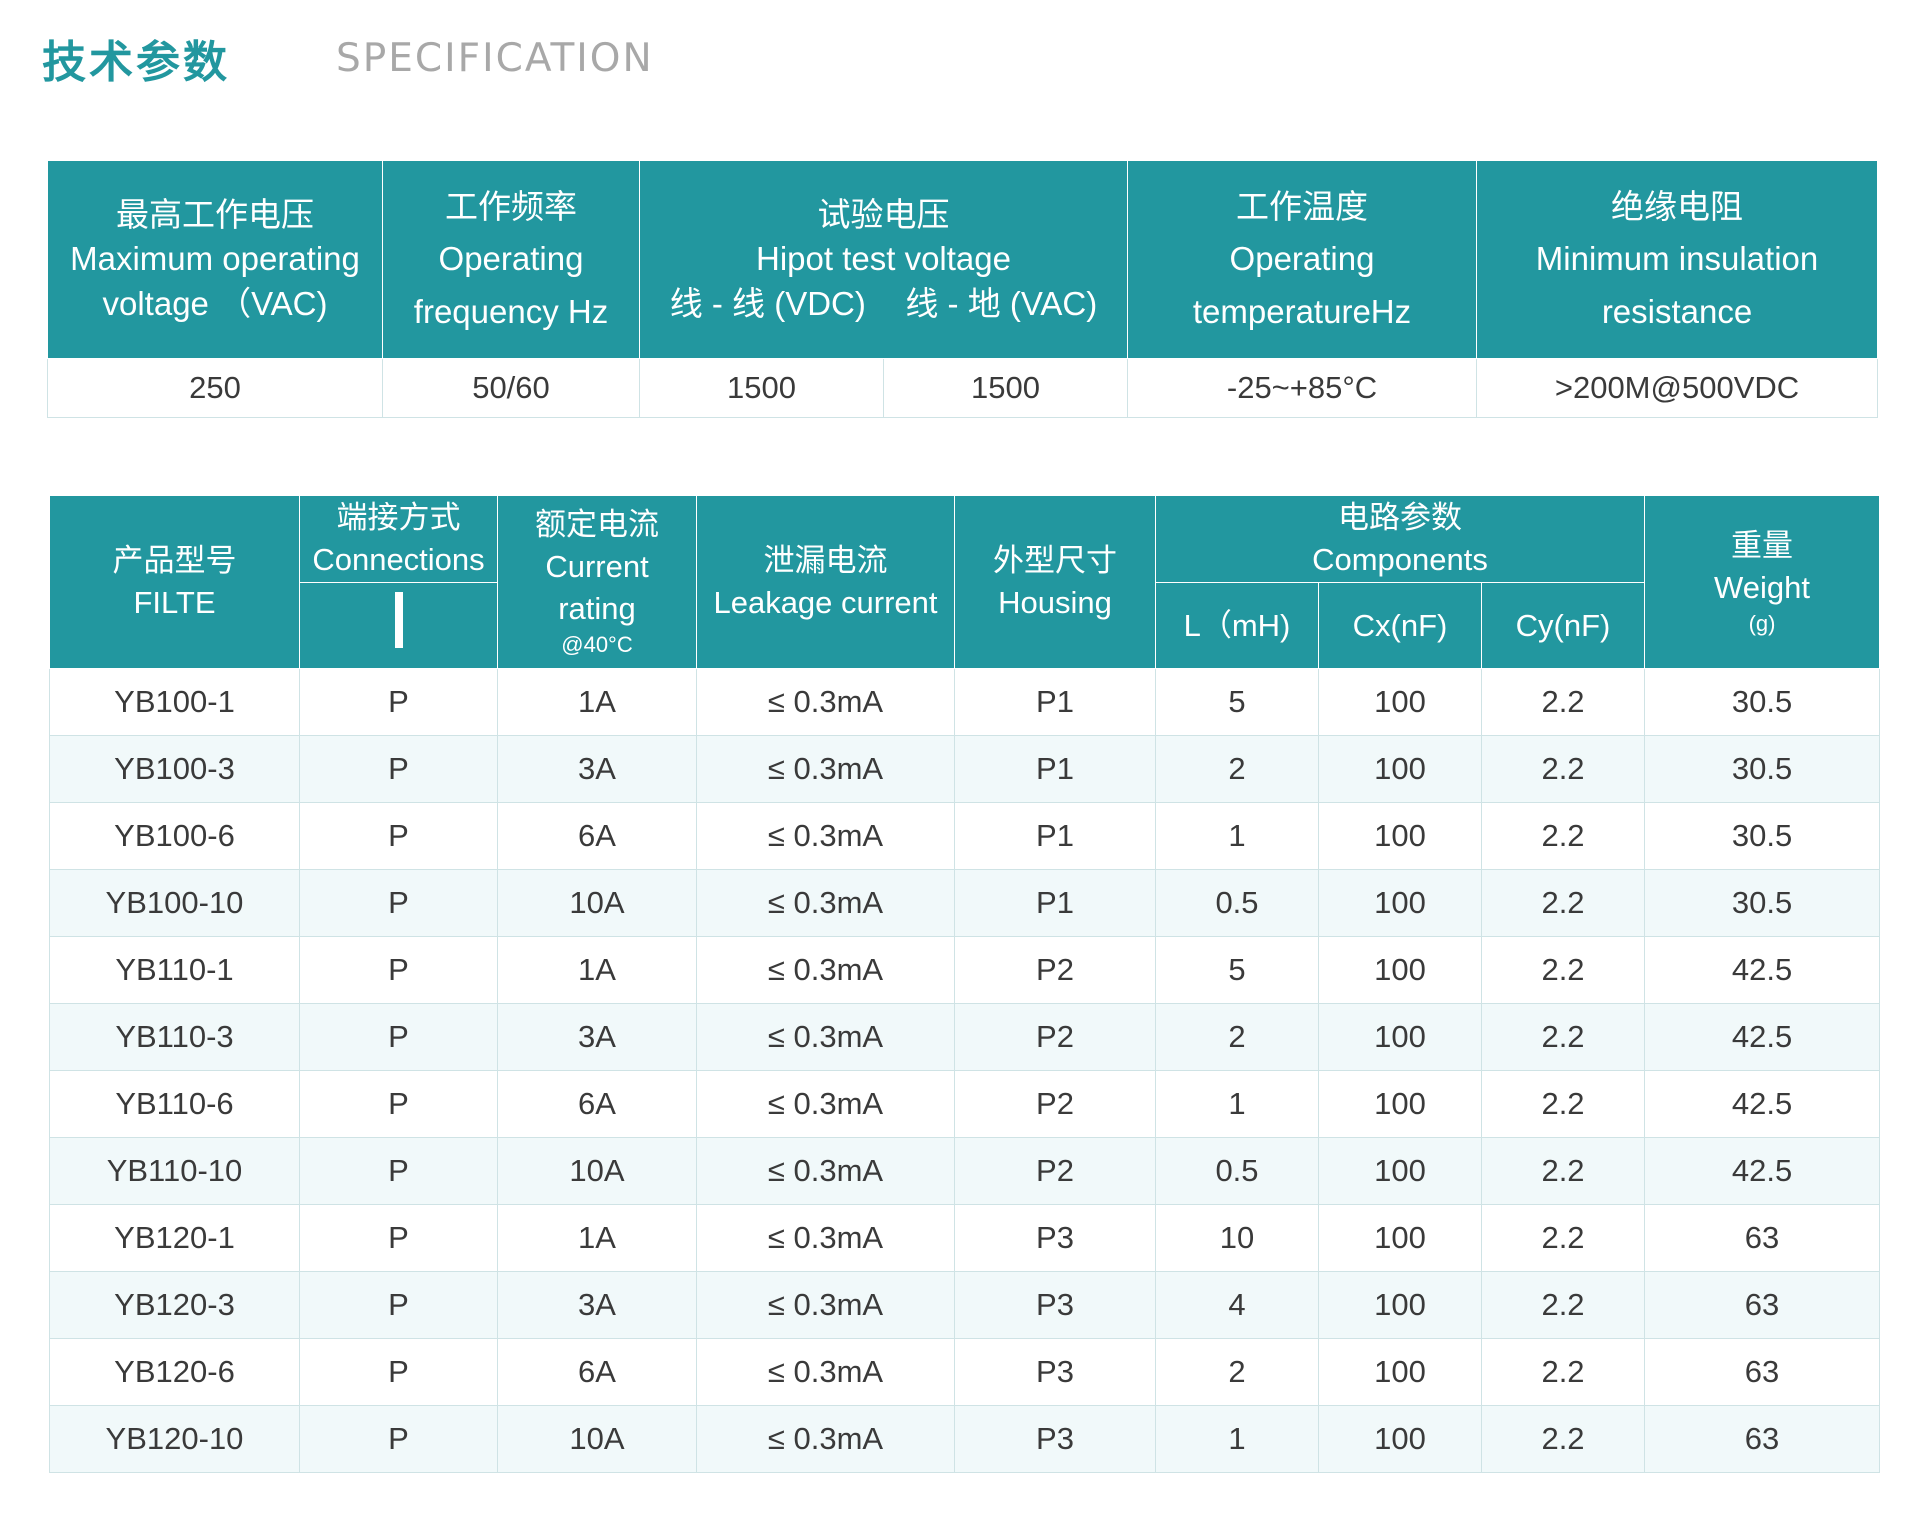  I want to click on header-en: Weight, so click(1762, 588).